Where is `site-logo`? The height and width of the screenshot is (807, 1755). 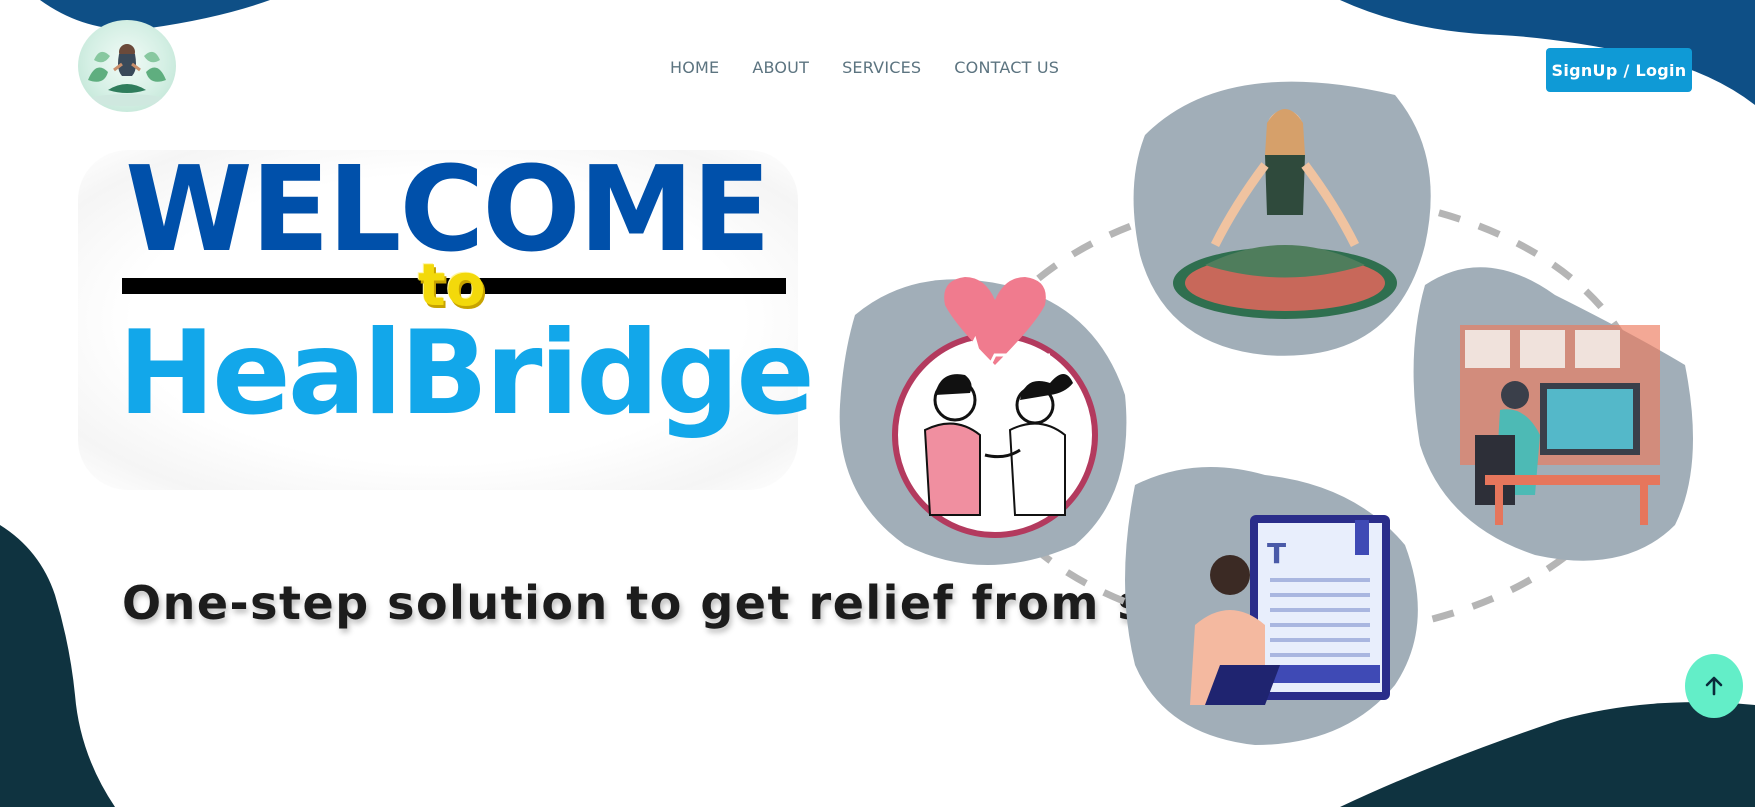 site-logo is located at coordinates (127, 66).